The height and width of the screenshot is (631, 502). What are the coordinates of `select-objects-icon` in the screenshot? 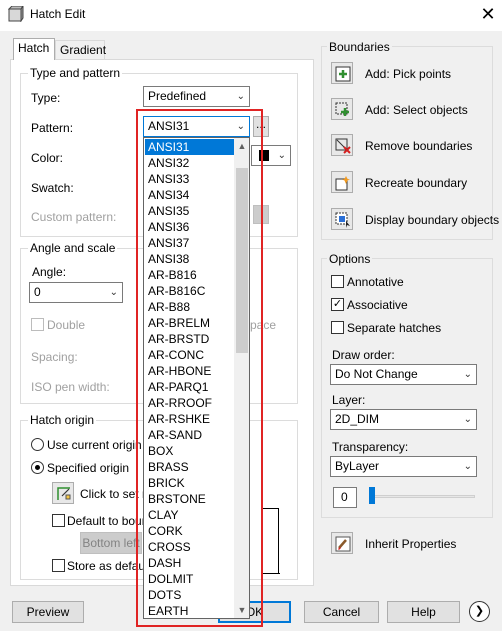 It's located at (342, 109).